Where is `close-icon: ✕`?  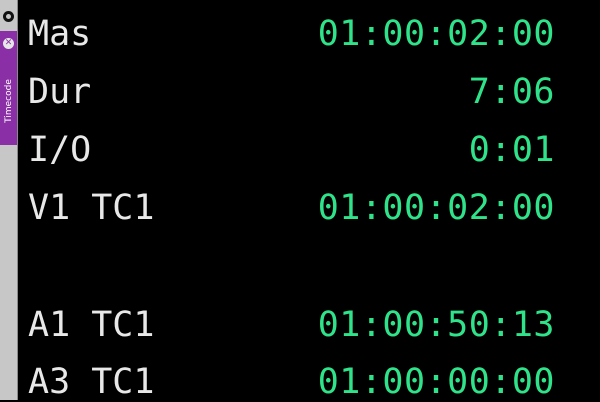
close-icon: ✕ is located at coordinates (8, 43).